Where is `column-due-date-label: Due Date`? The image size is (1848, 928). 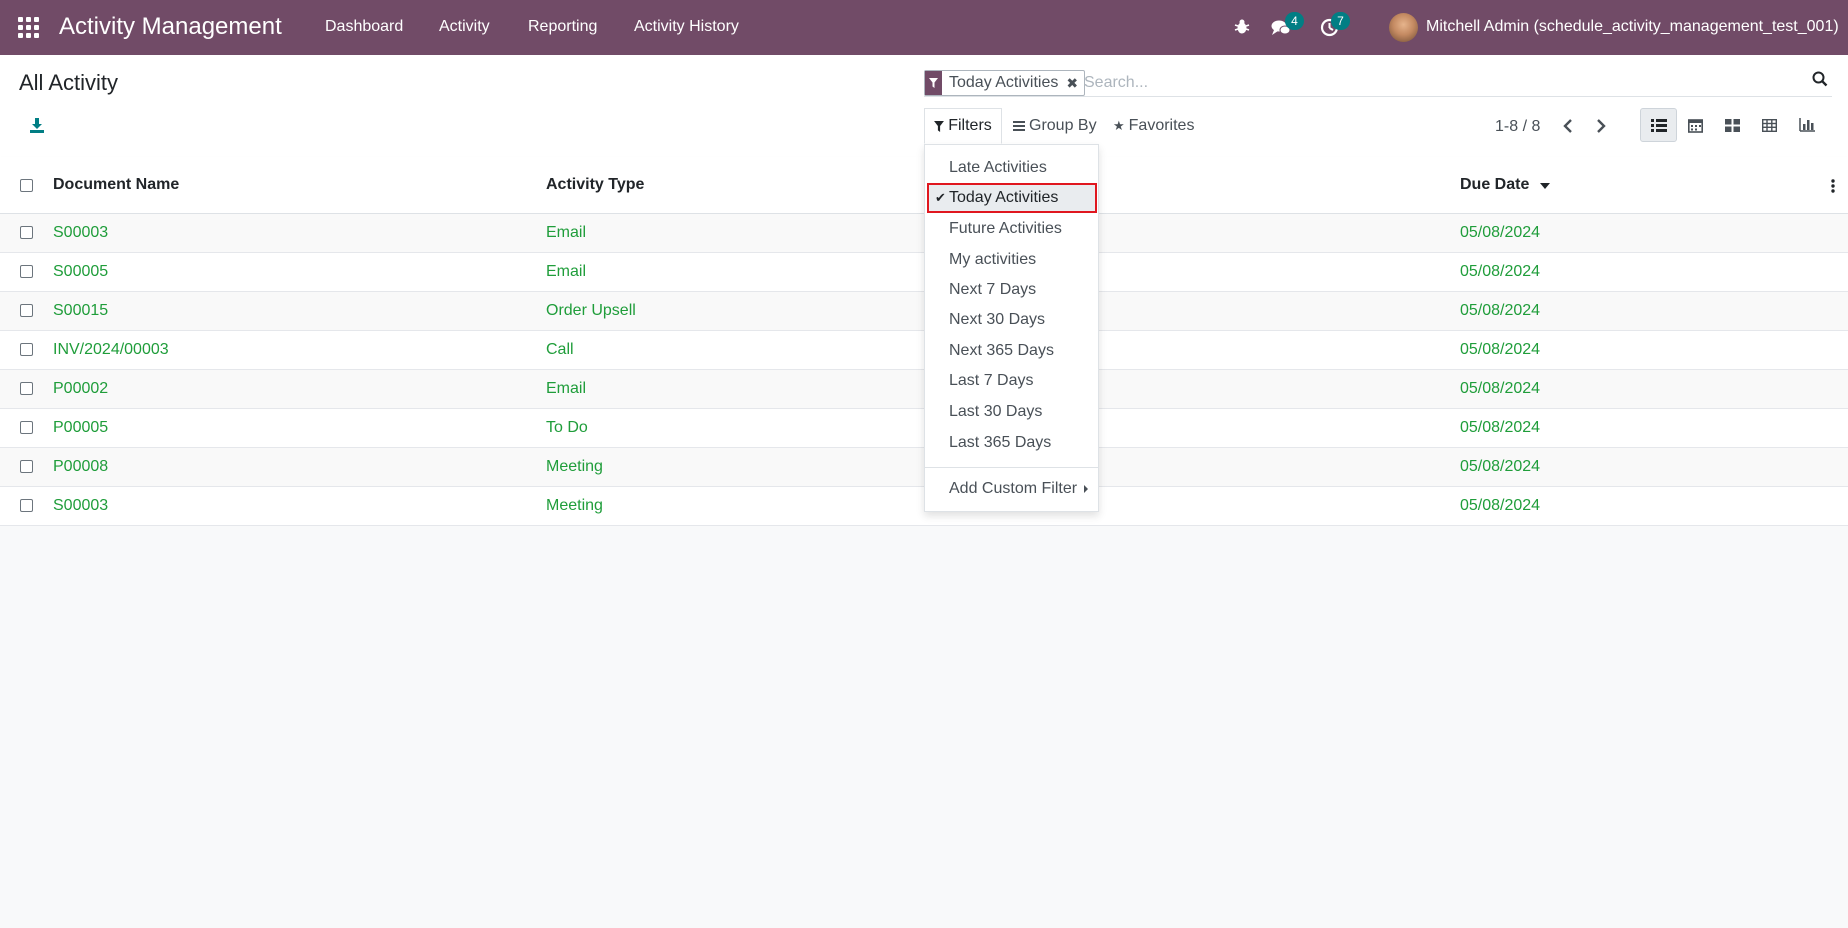 column-due-date-label: Due Date is located at coordinates (1495, 184).